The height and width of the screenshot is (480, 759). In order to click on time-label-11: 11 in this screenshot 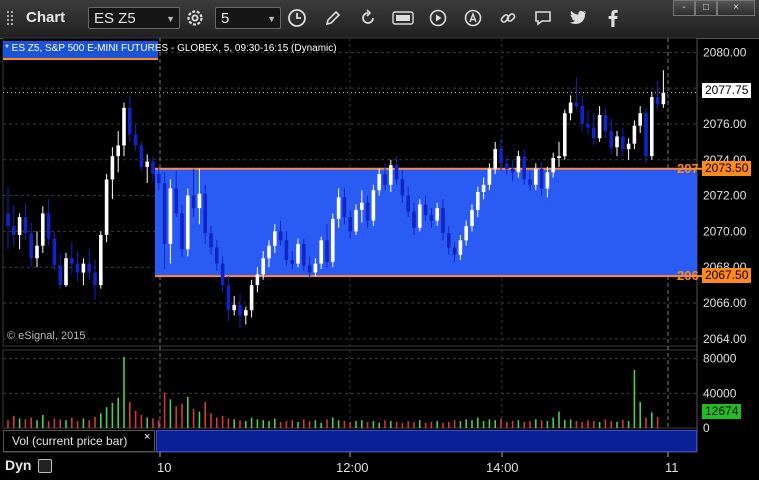, I will do `click(672, 467)`.